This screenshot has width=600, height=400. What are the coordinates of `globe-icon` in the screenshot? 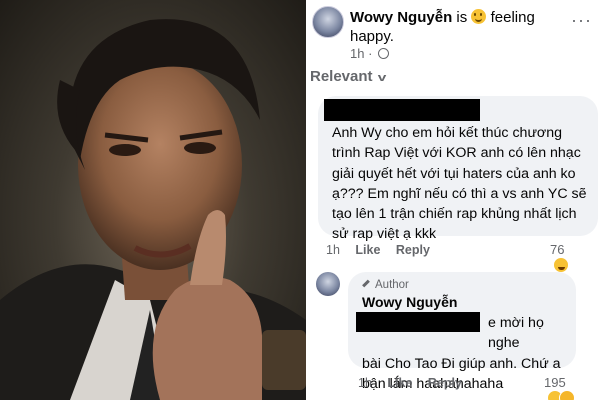 It's located at (384, 53).